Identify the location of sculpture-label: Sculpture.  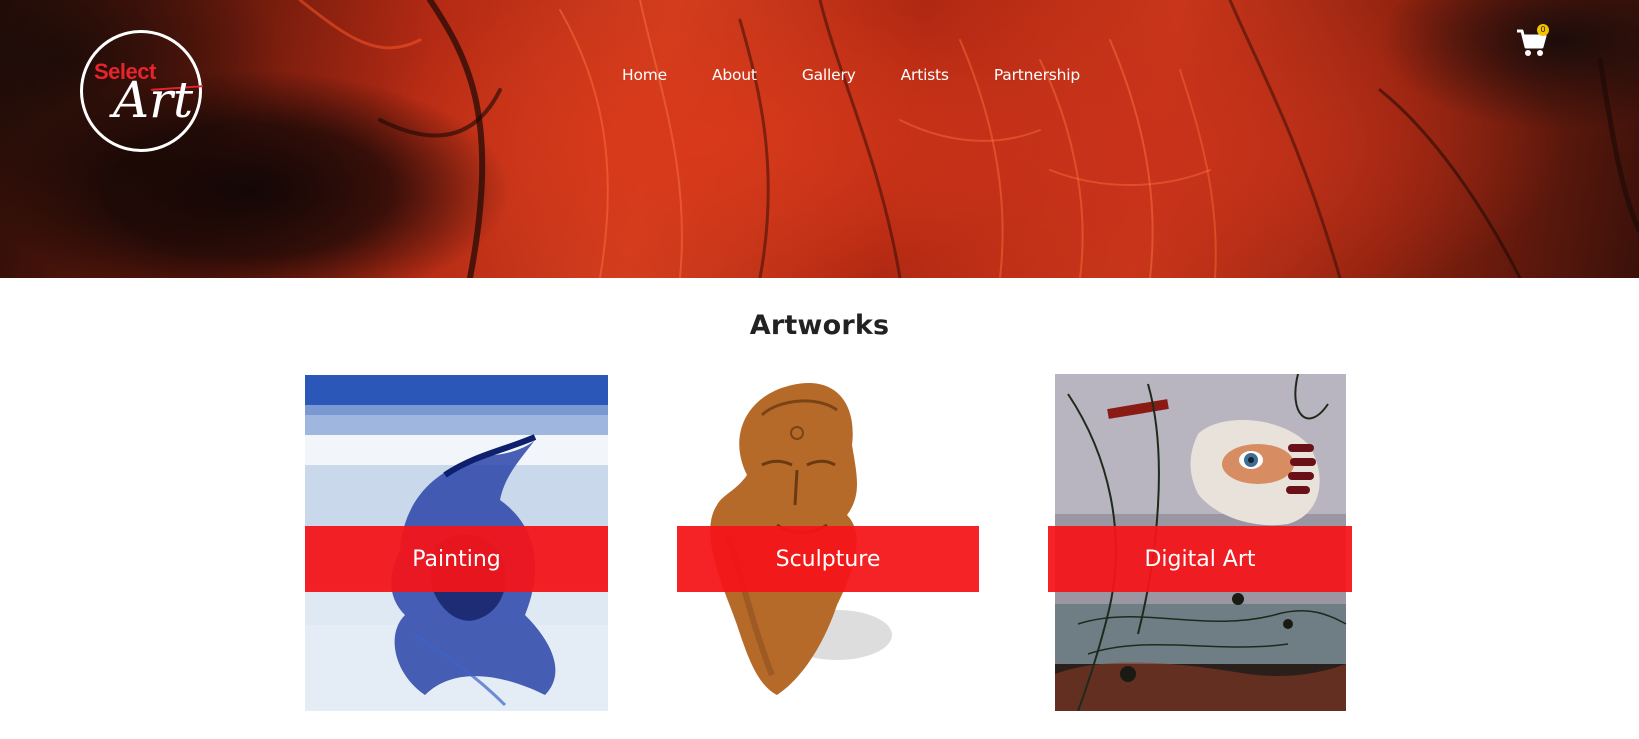
(828, 559).